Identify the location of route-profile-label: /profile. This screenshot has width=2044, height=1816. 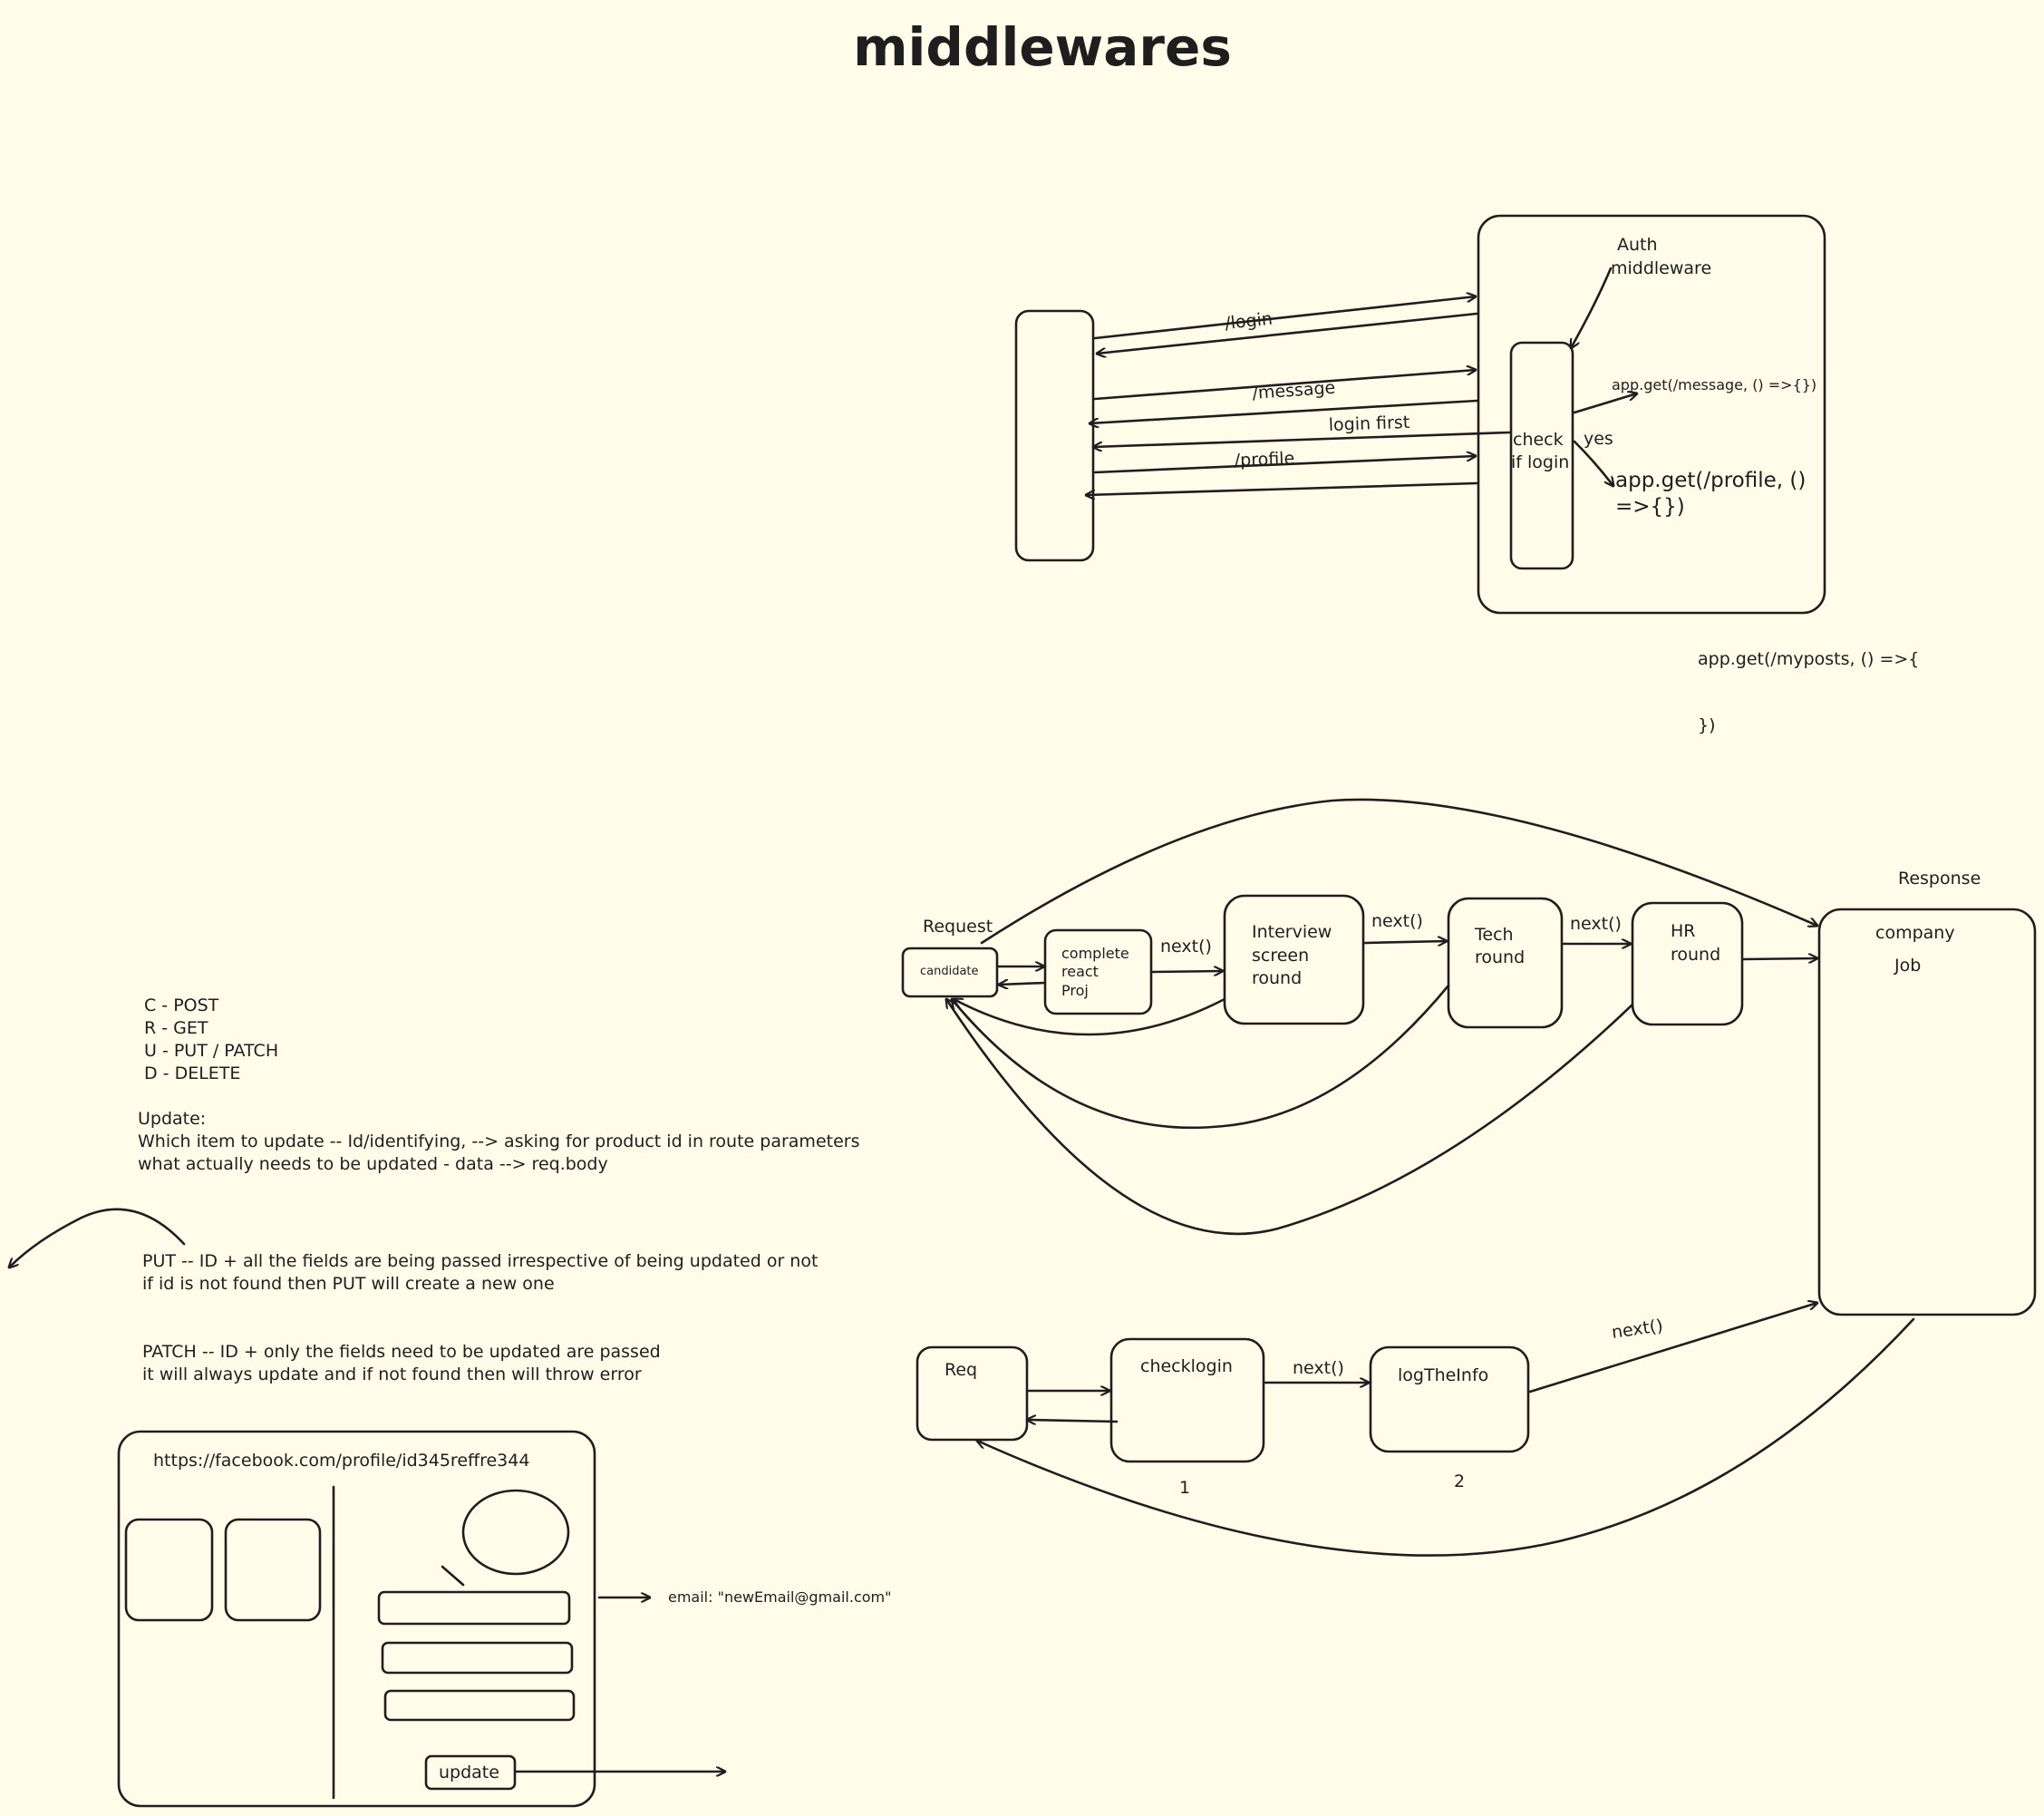
(1264, 460).